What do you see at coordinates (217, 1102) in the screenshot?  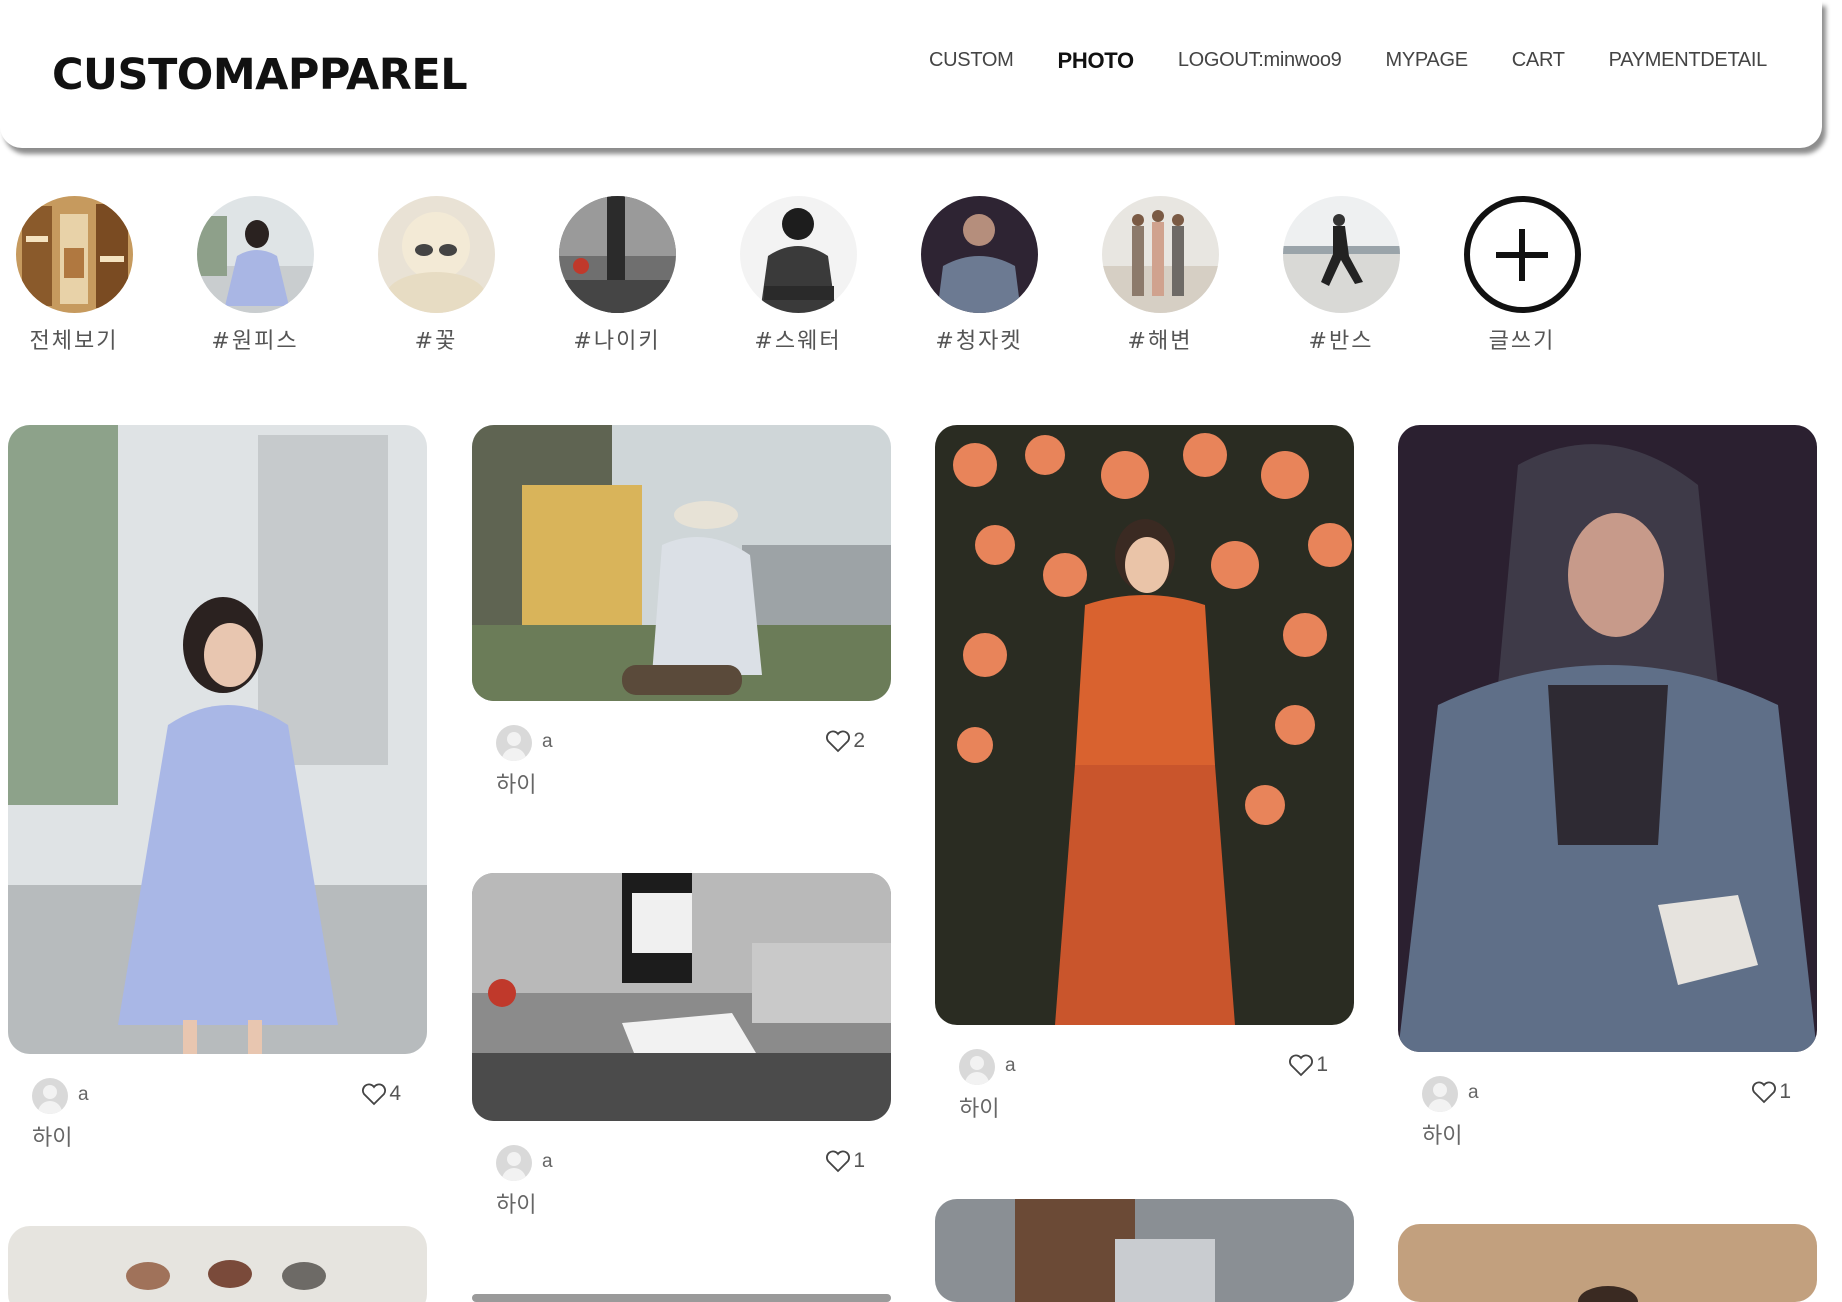 I see `post-meta: a 4 하이` at bounding box center [217, 1102].